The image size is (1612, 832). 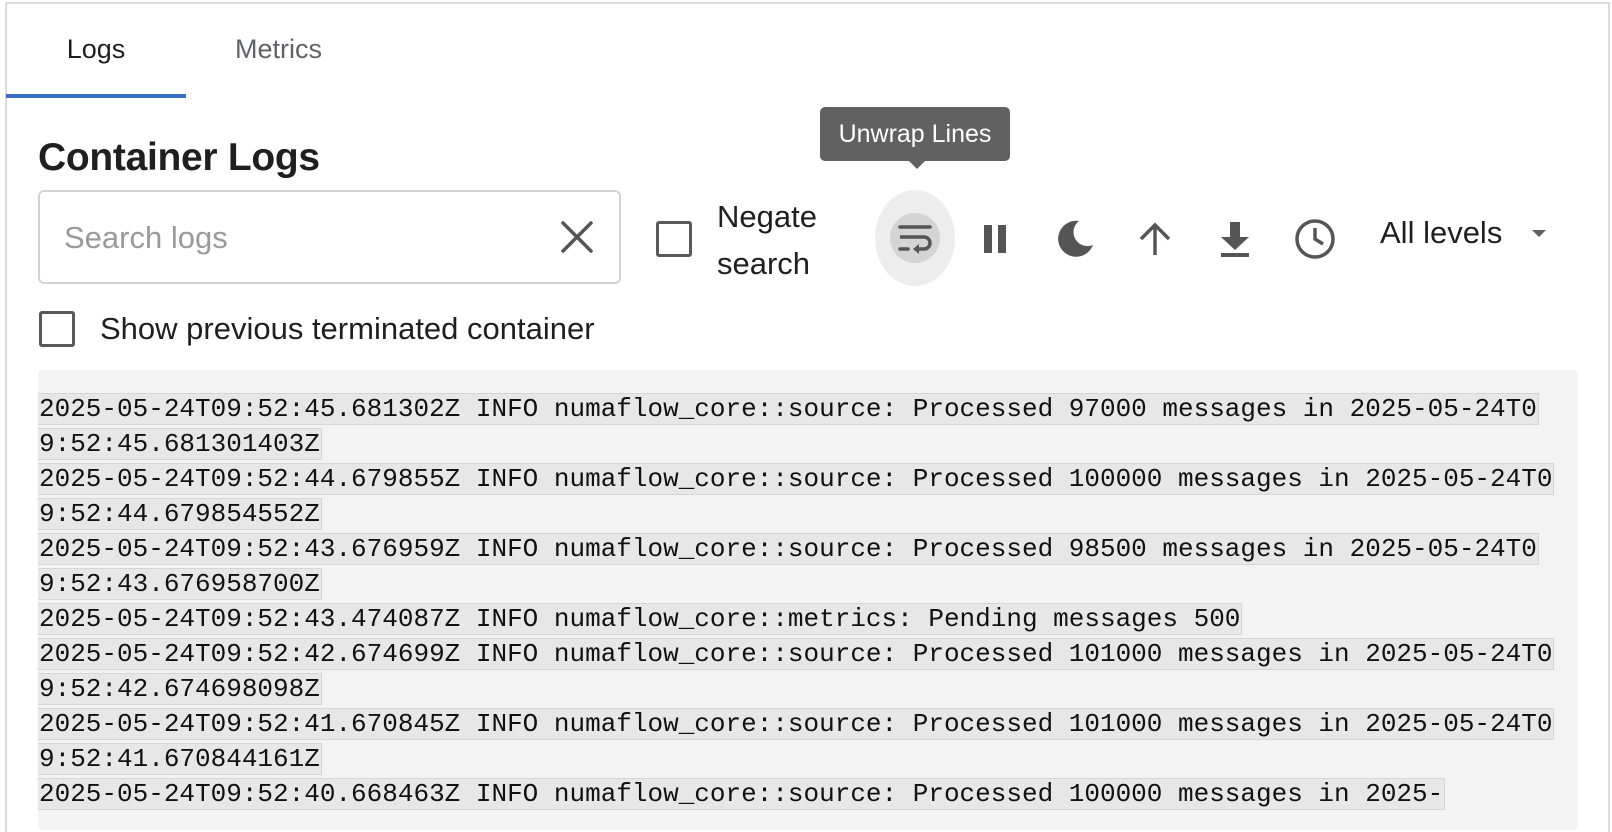 I want to click on show-previous-checkbox, so click(x=57, y=329).